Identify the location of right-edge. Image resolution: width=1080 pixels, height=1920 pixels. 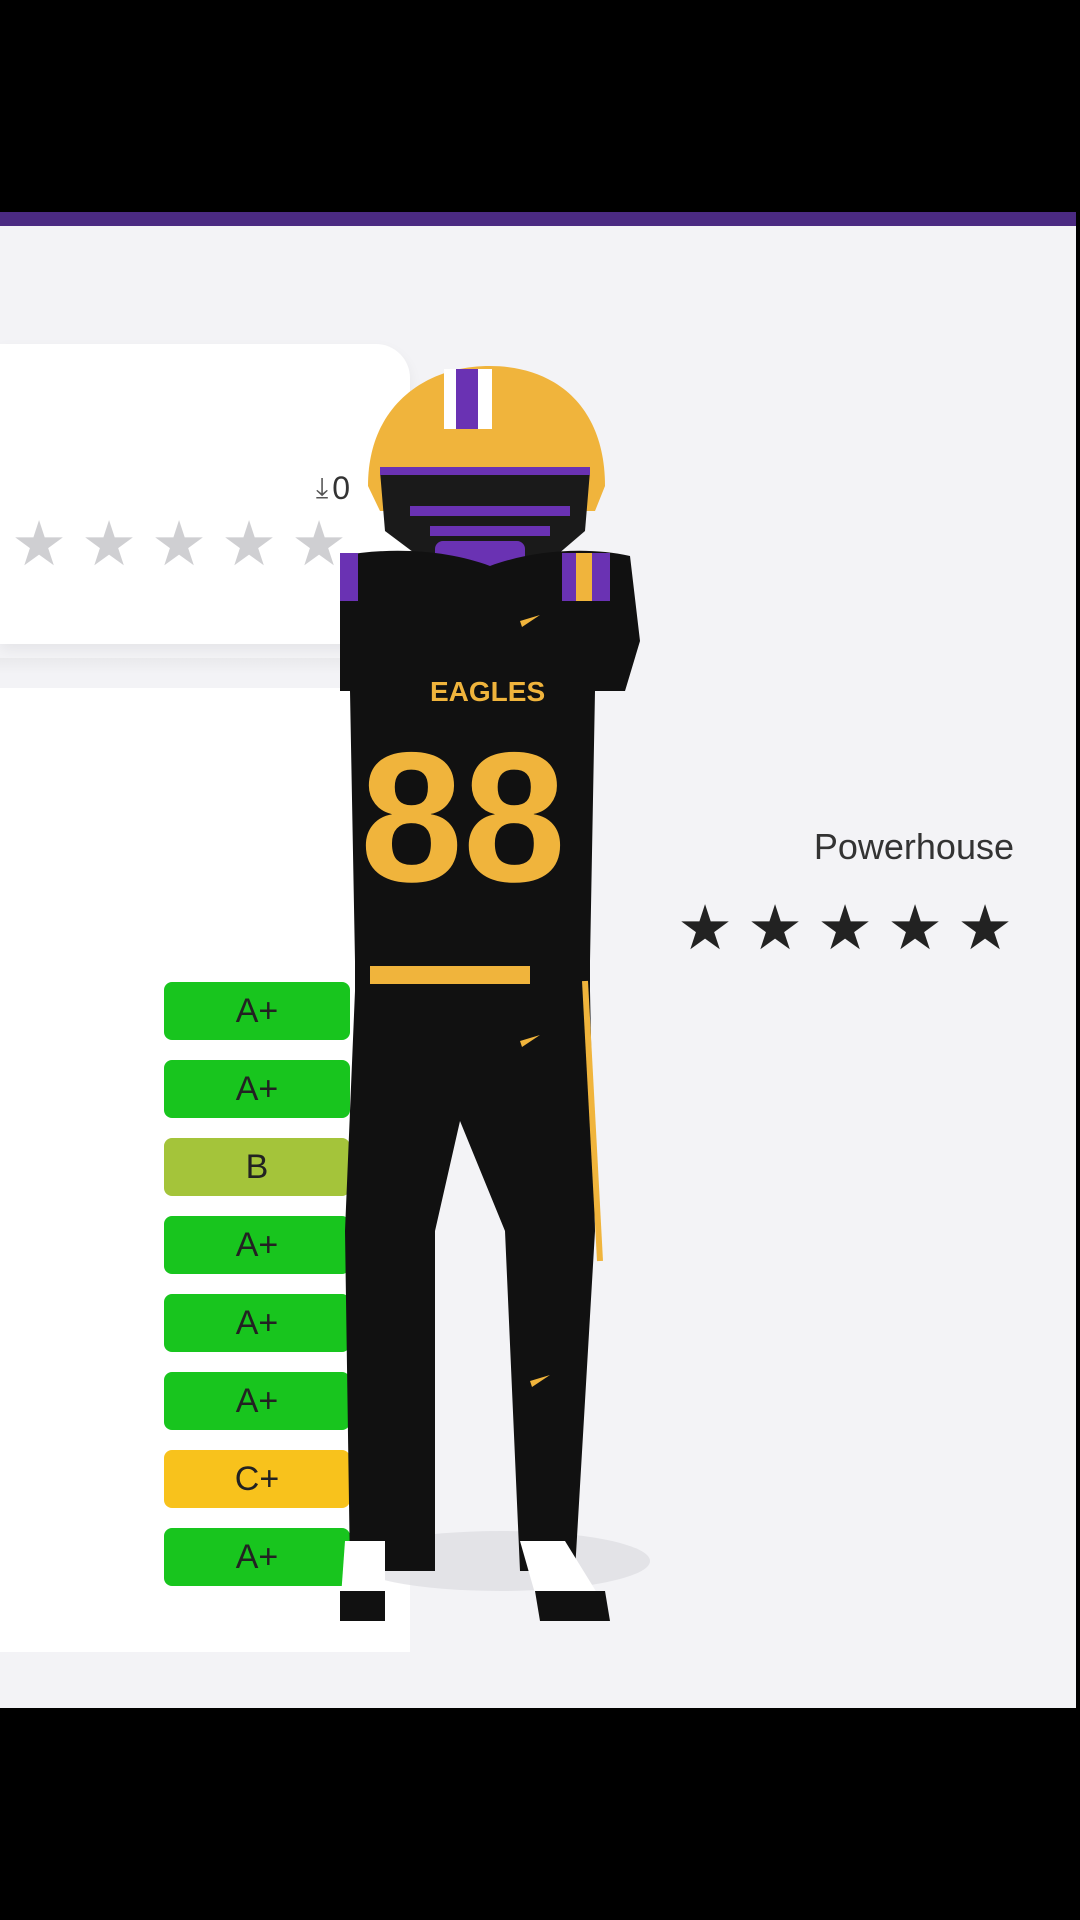
(1078, 960).